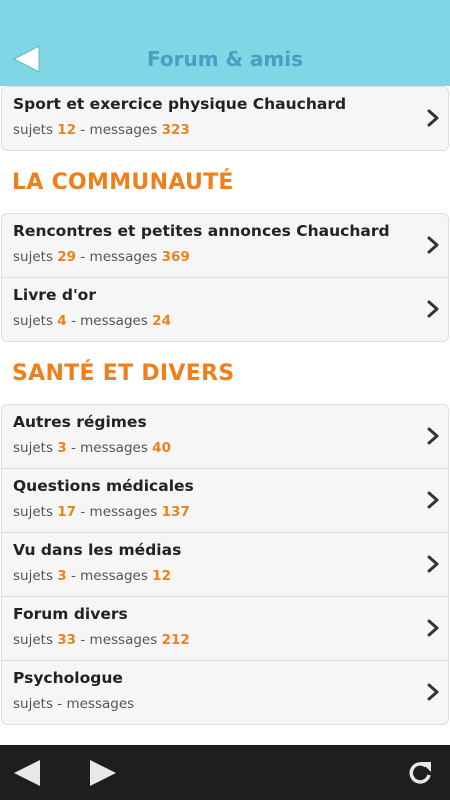 Image resolution: width=450 pixels, height=800 pixels. I want to click on forum-stats: sujets 29 - messages 369, so click(101, 257).